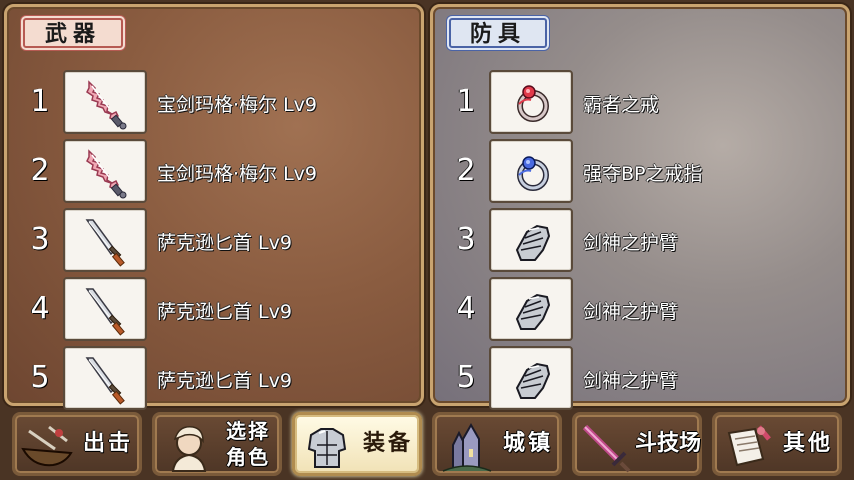  Describe the element at coordinates (466, 170) in the screenshot. I see `armor-slot-number: 2` at that location.